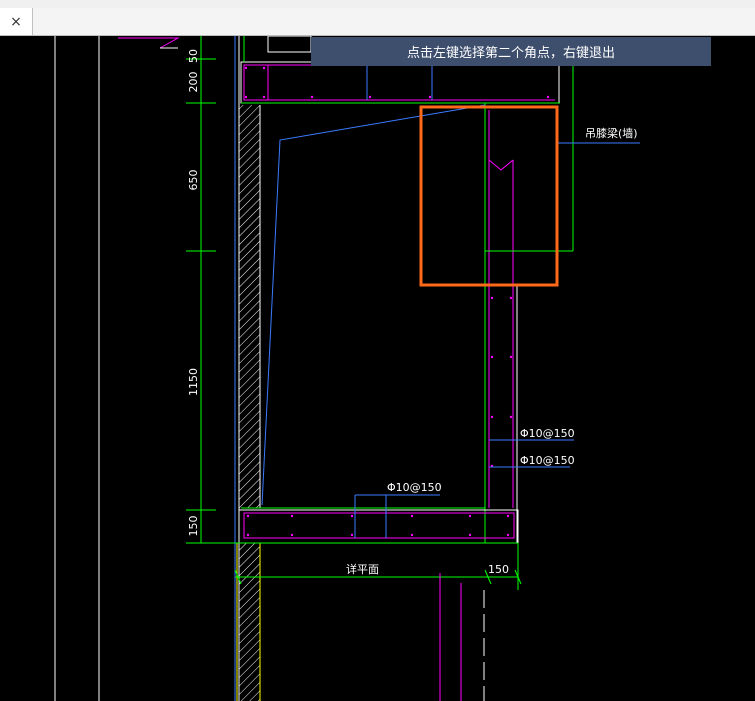 The image size is (755, 701). Describe the element at coordinates (289, 44) in the screenshot. I see `top-detail-box` at that location.